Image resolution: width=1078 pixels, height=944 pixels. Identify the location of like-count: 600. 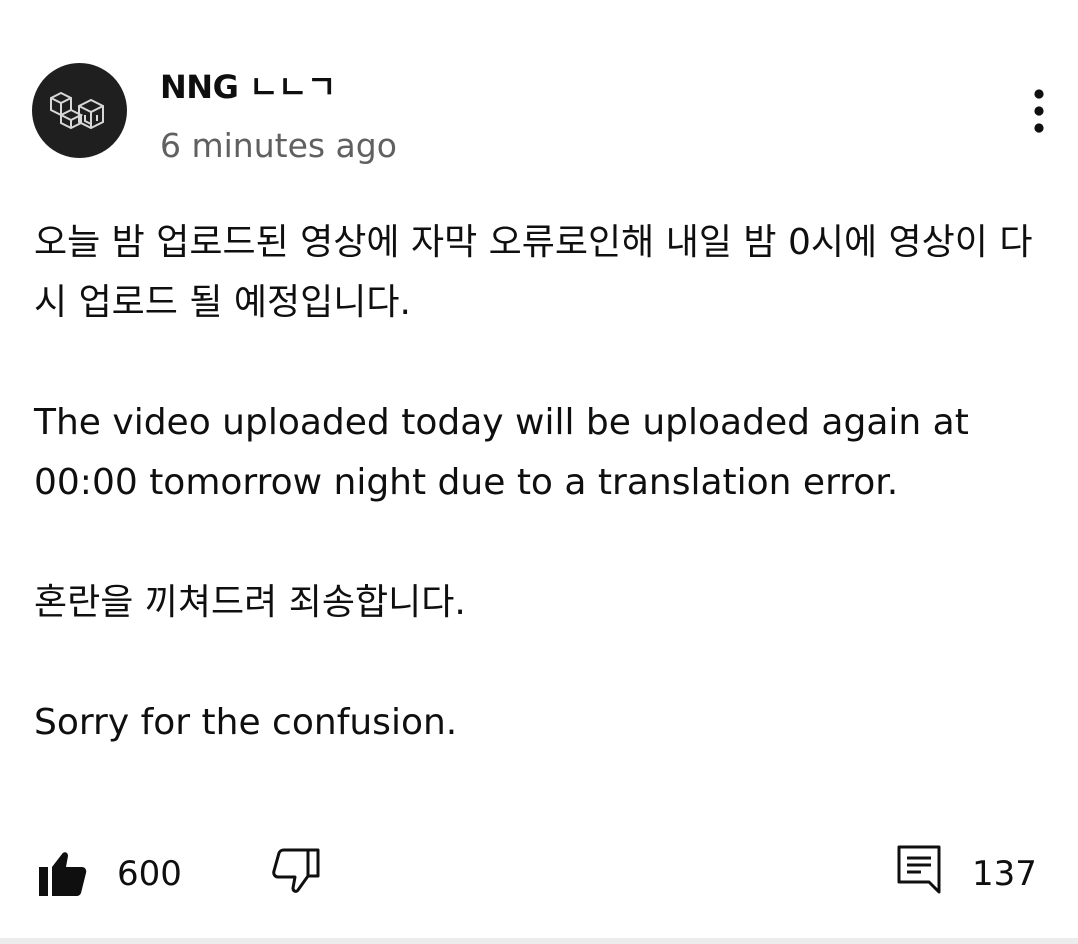
(149, 874).